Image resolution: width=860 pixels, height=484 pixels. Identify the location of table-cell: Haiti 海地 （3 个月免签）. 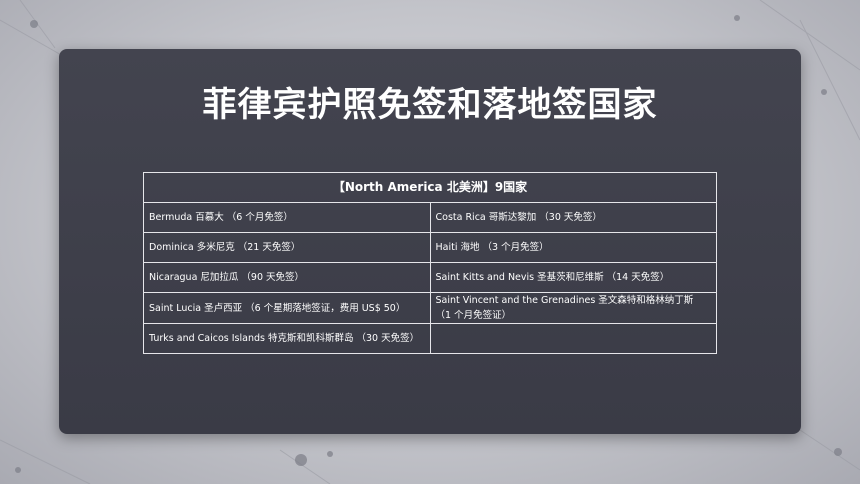
(573, 247).